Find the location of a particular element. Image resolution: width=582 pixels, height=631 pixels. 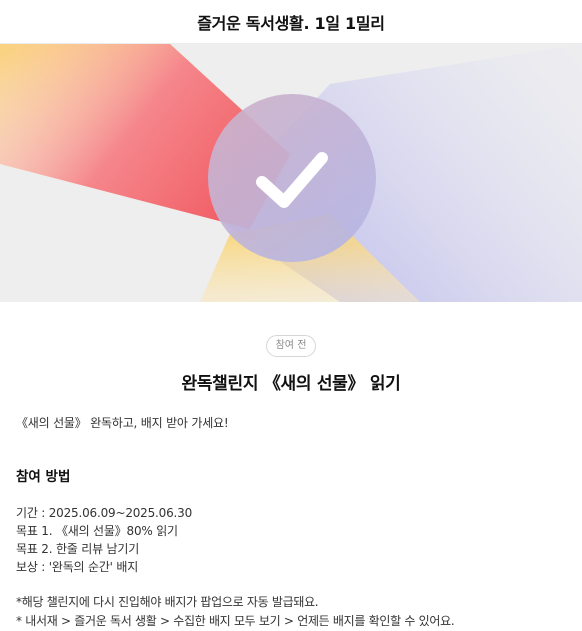

participation-heading: 참여 방법 is located at coordinates (43, 477).